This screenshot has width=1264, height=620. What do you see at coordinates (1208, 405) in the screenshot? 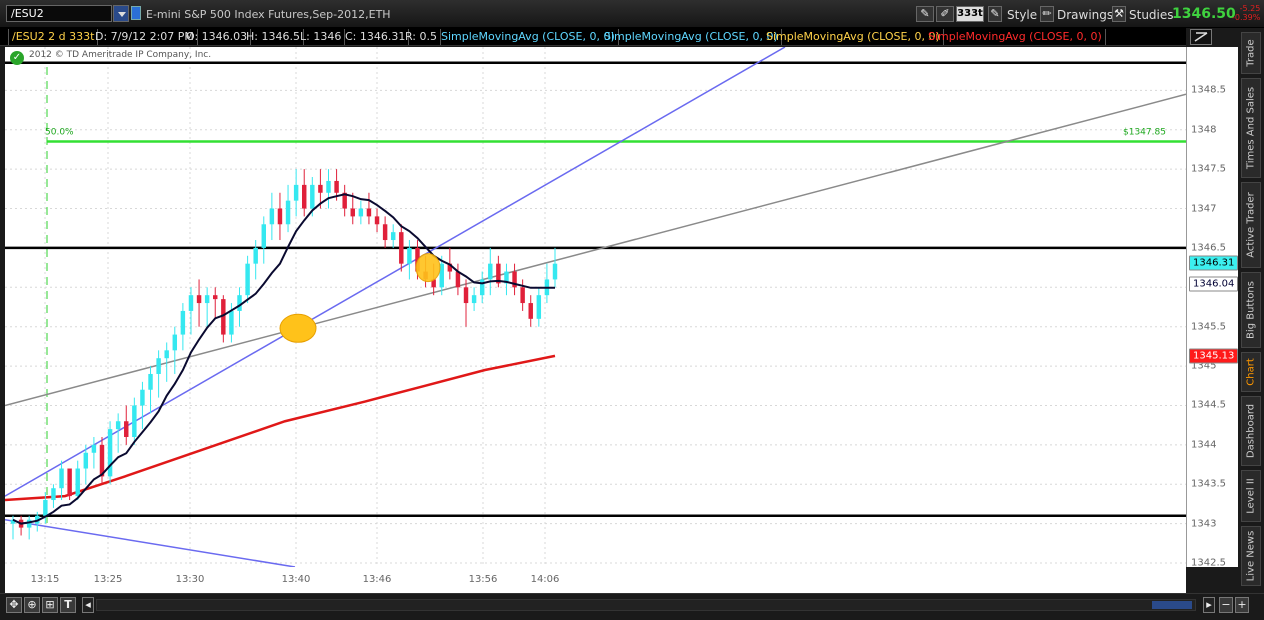
I see `price-tick-label: 1344.5` at bounding box center [1208, 405].